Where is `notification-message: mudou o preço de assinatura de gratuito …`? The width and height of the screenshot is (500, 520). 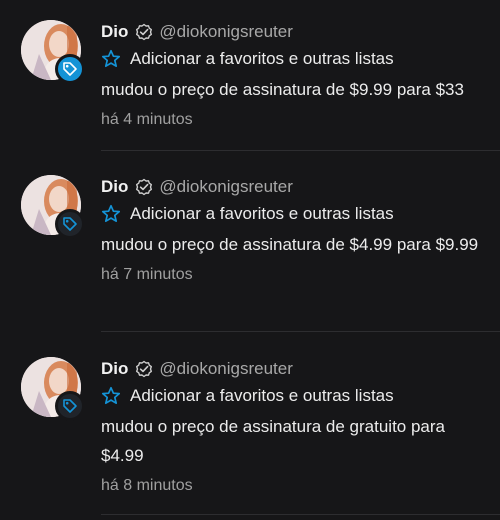
notification-message: mudou o preço de assinatura de gratuito … is located at coordinates (273, 441).